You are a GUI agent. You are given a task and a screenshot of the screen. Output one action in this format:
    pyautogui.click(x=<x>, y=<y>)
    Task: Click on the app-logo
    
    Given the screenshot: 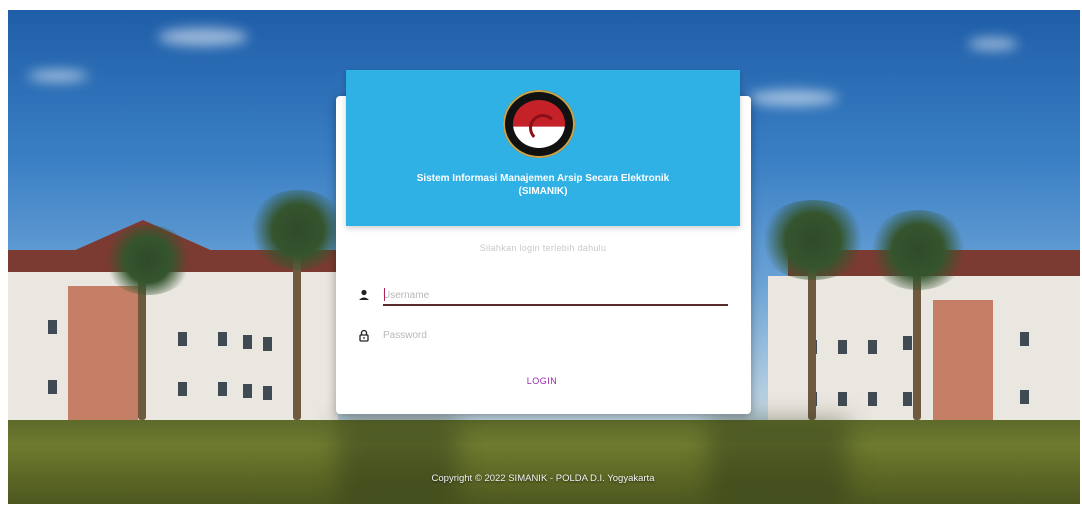 What is the action you would take?
    pyautogui.click(x=539, y=124)
    